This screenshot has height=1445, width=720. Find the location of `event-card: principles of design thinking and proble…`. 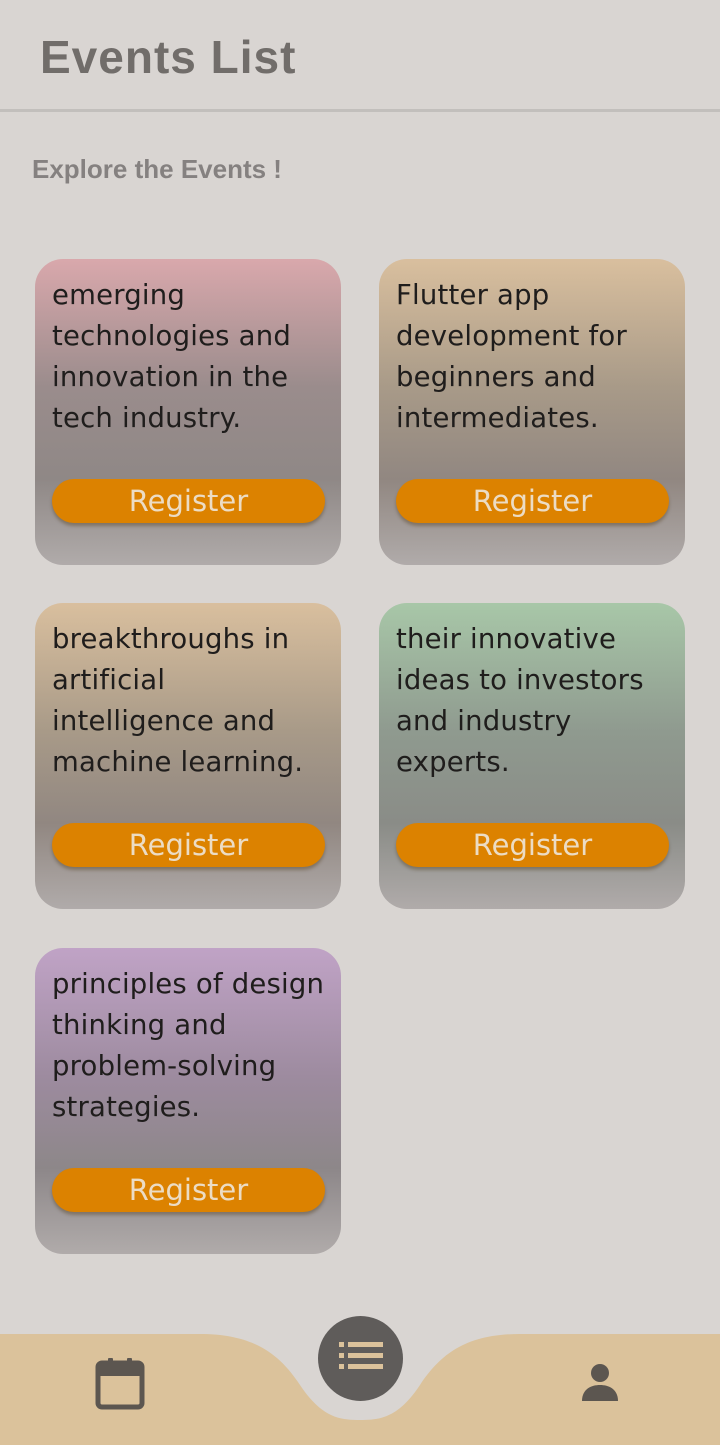

event-card: principles of design thinking and proble… is located at coordinates (188, 1101).